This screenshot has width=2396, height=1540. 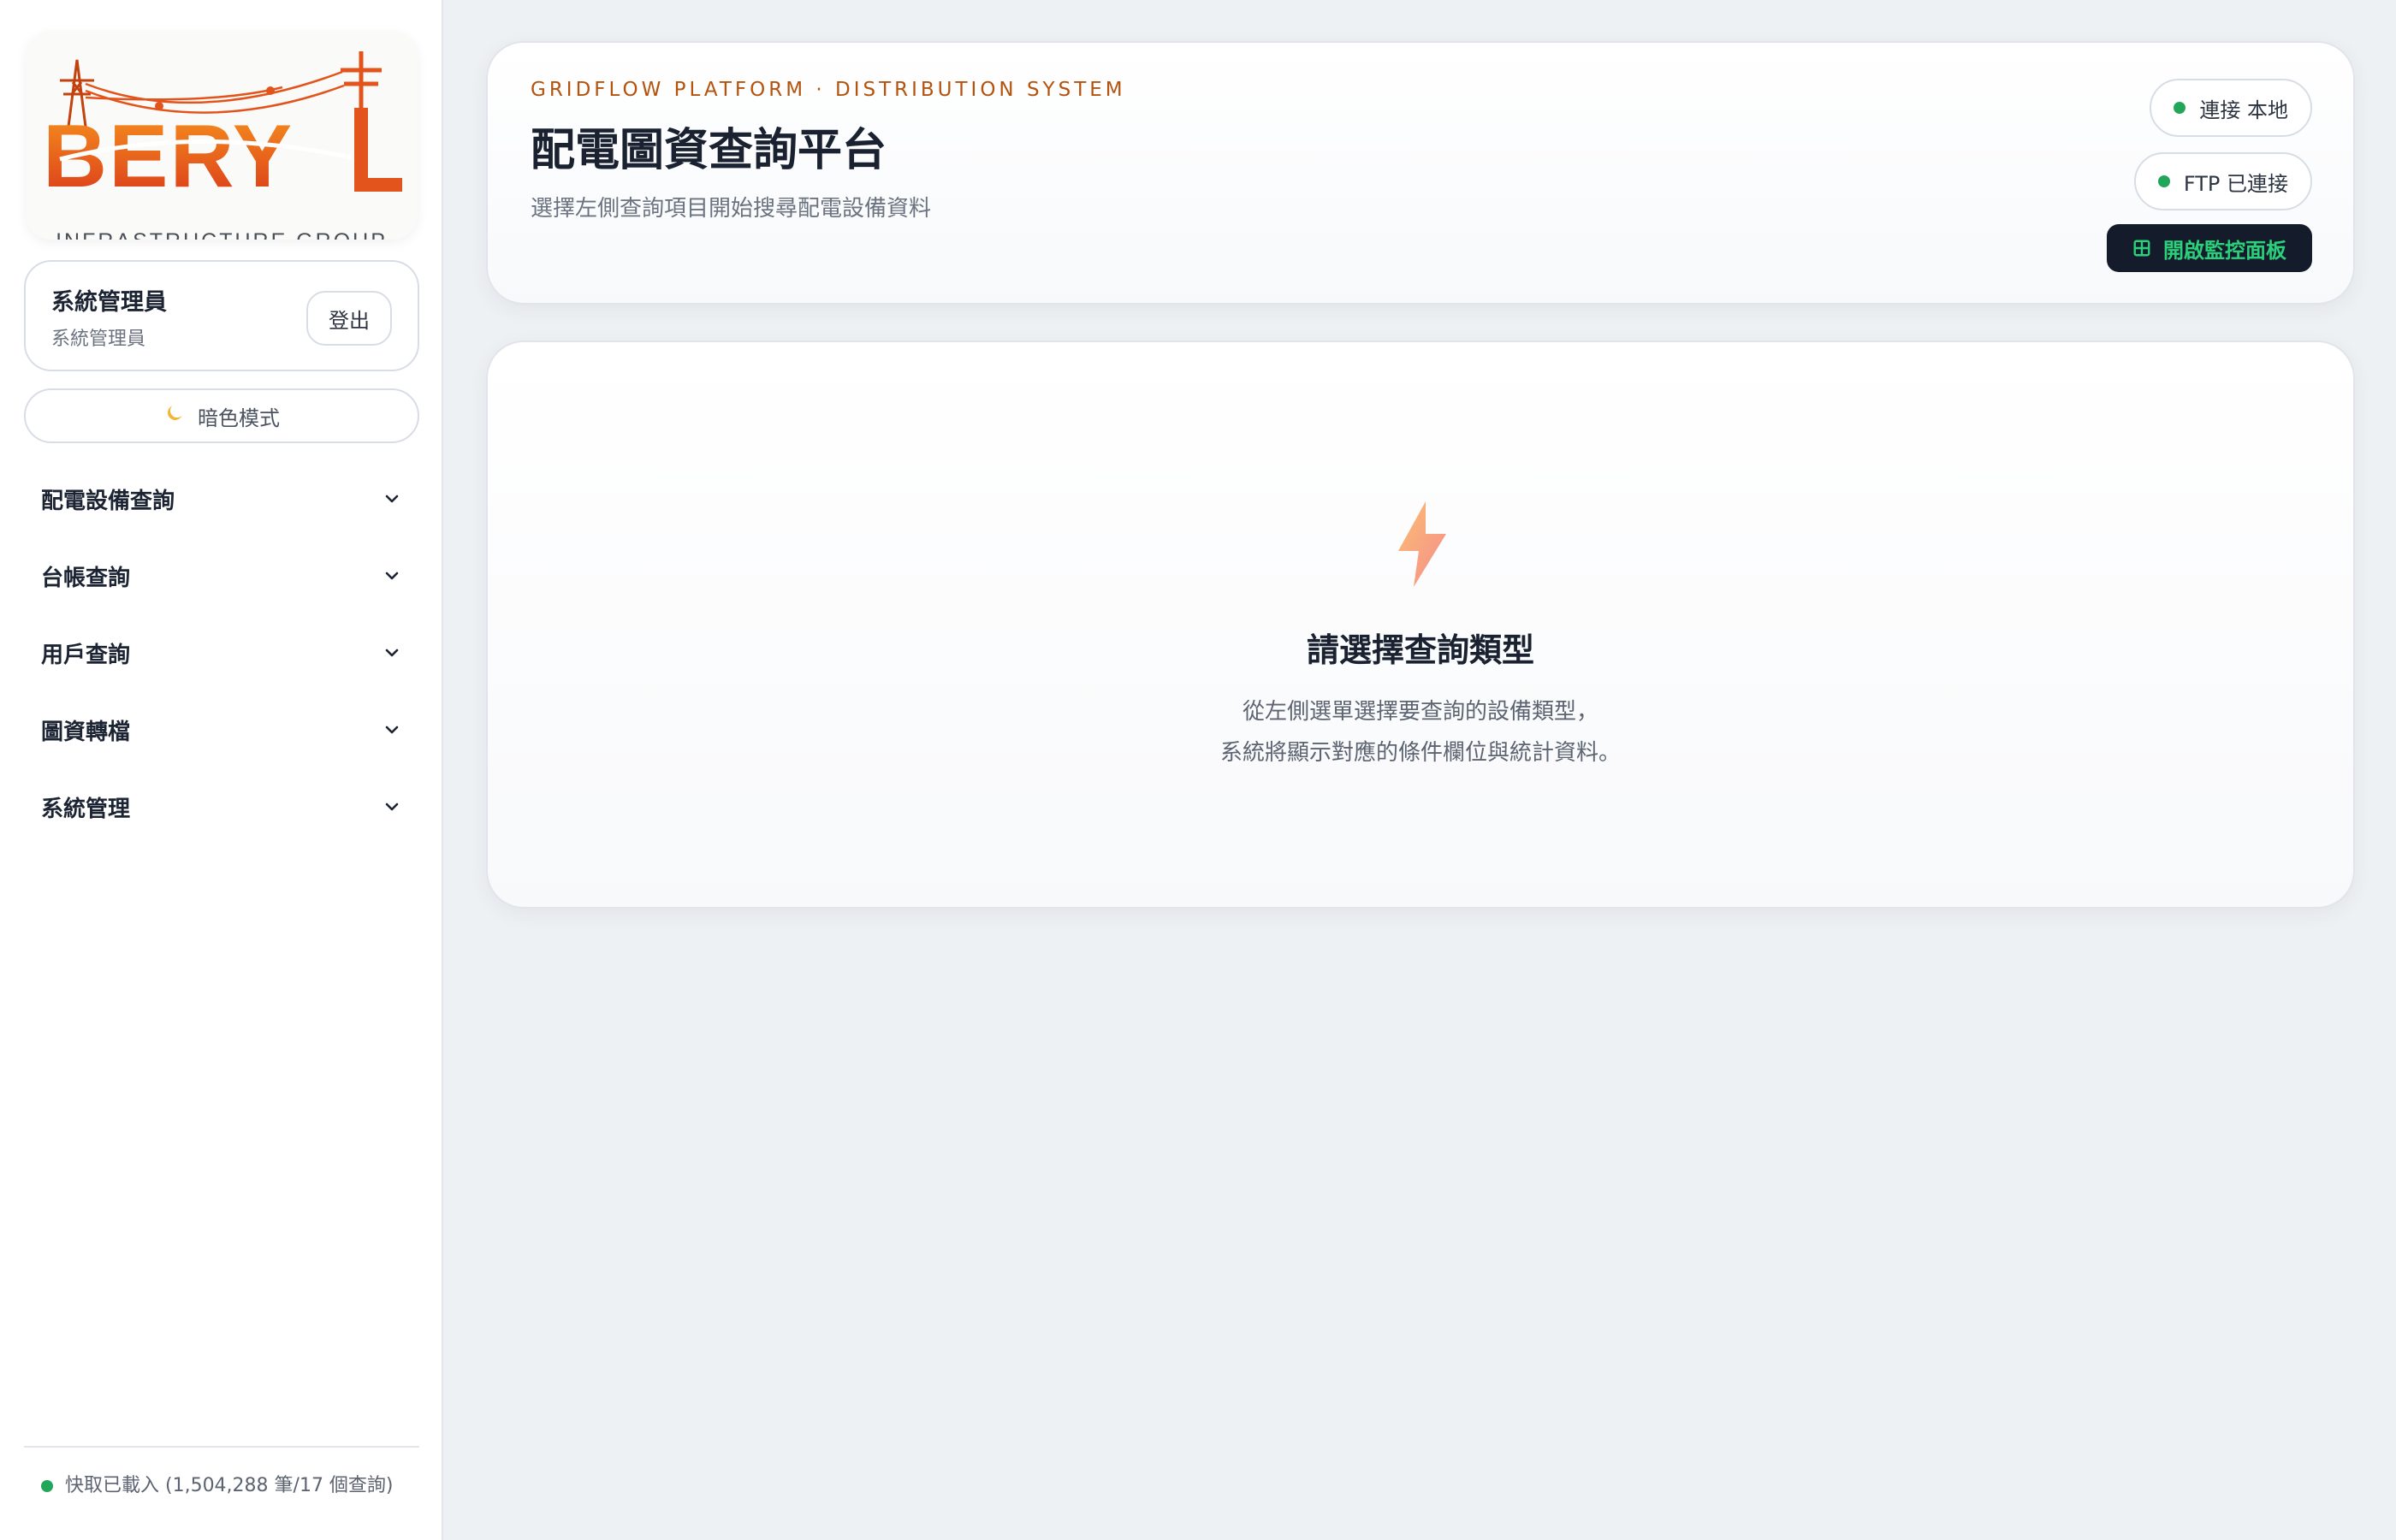 I want to click on connection-status-badge: 連接 本地, so click(x=2231, y=108).